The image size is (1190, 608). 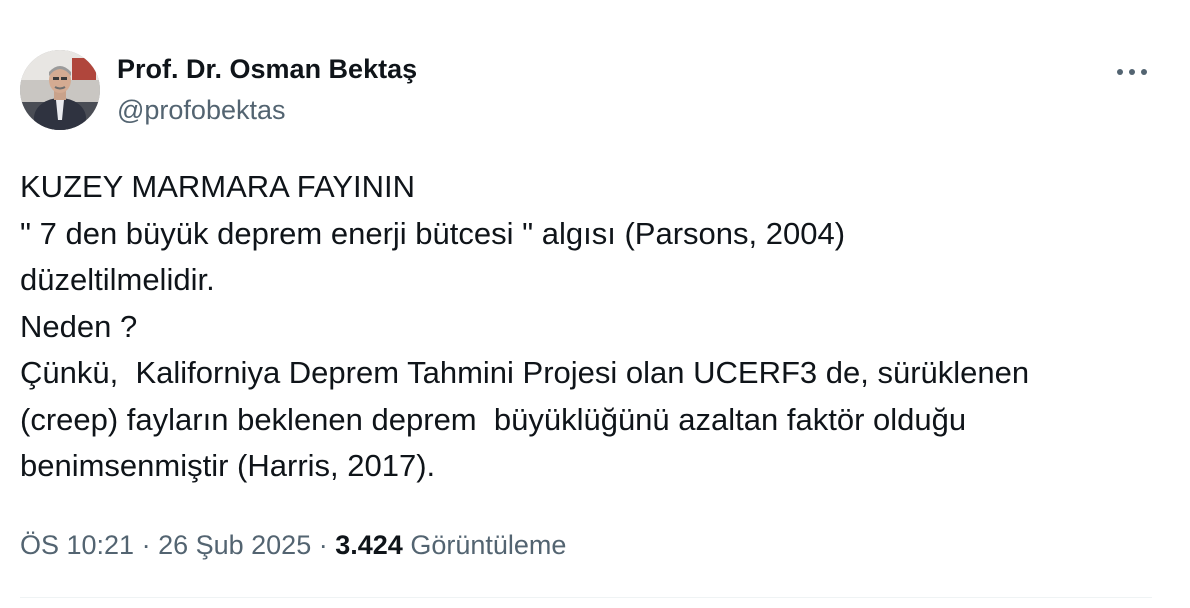 I want to click on more-horizontal-icon, so click(x=1132, y=72).